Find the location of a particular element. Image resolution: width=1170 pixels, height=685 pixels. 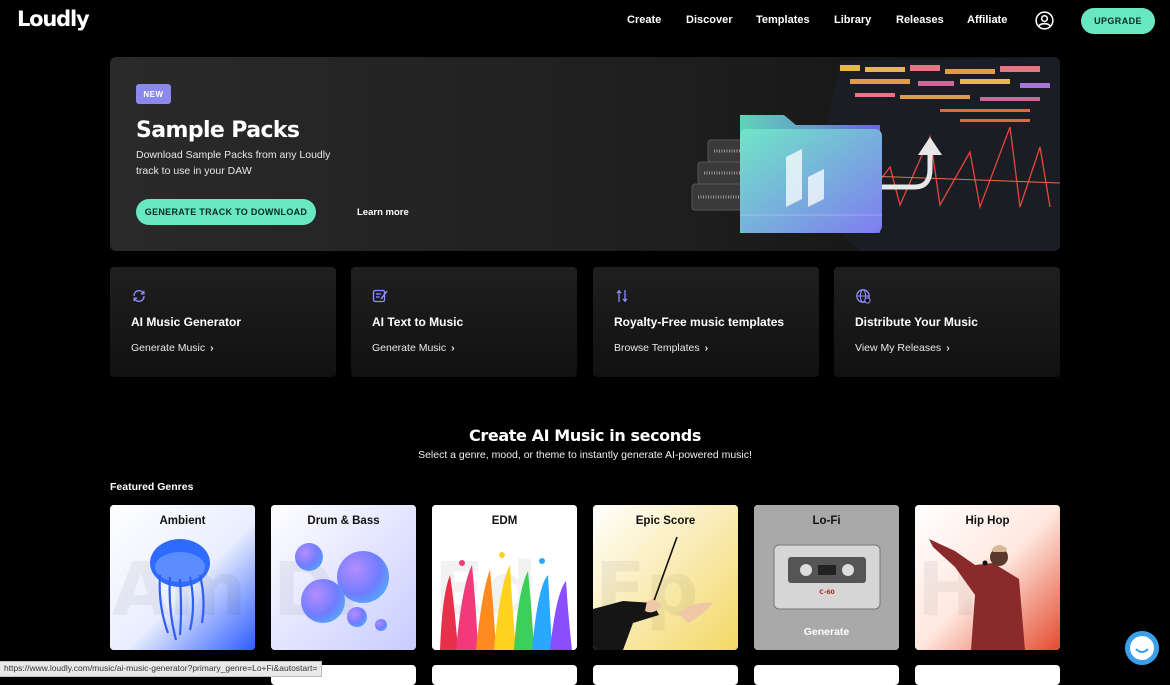

genre-tile-drum-and-bass: Dr Drum & Bass is located at coordinates (343, 577).